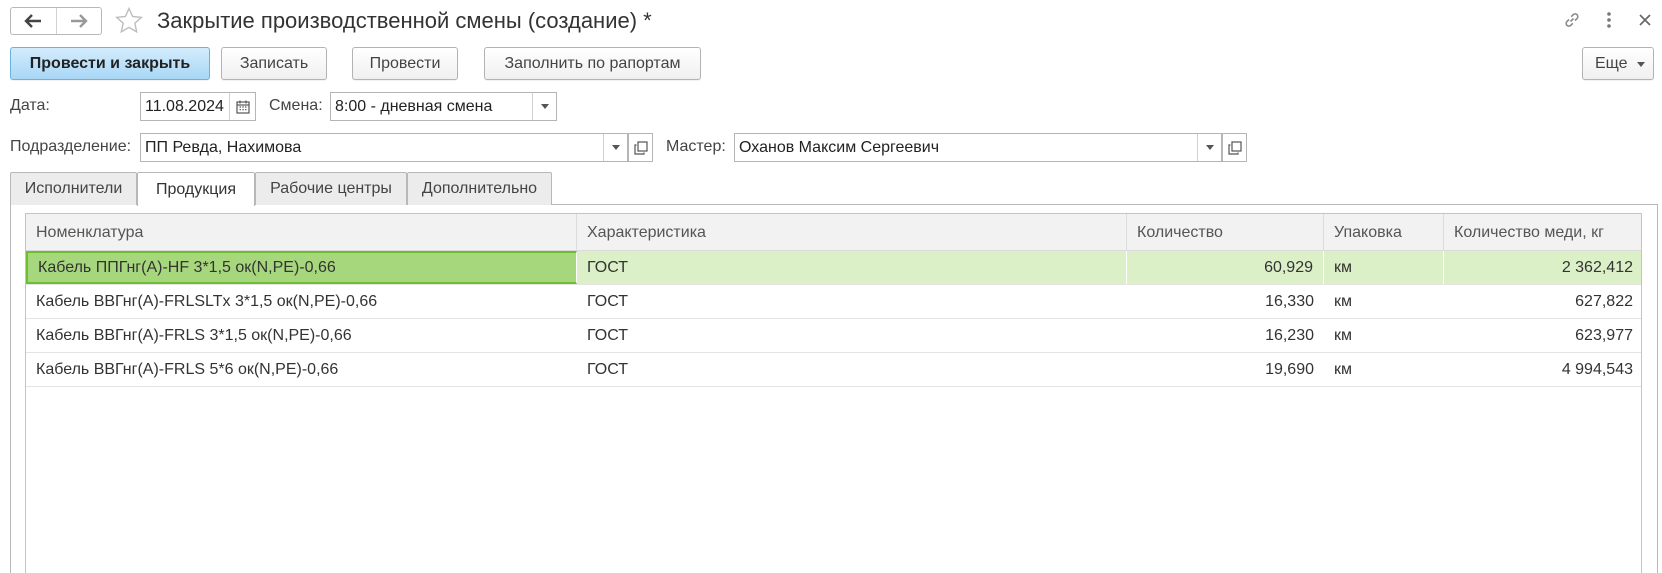  I want to click on shift-dropdown-button, so click(544, 106).